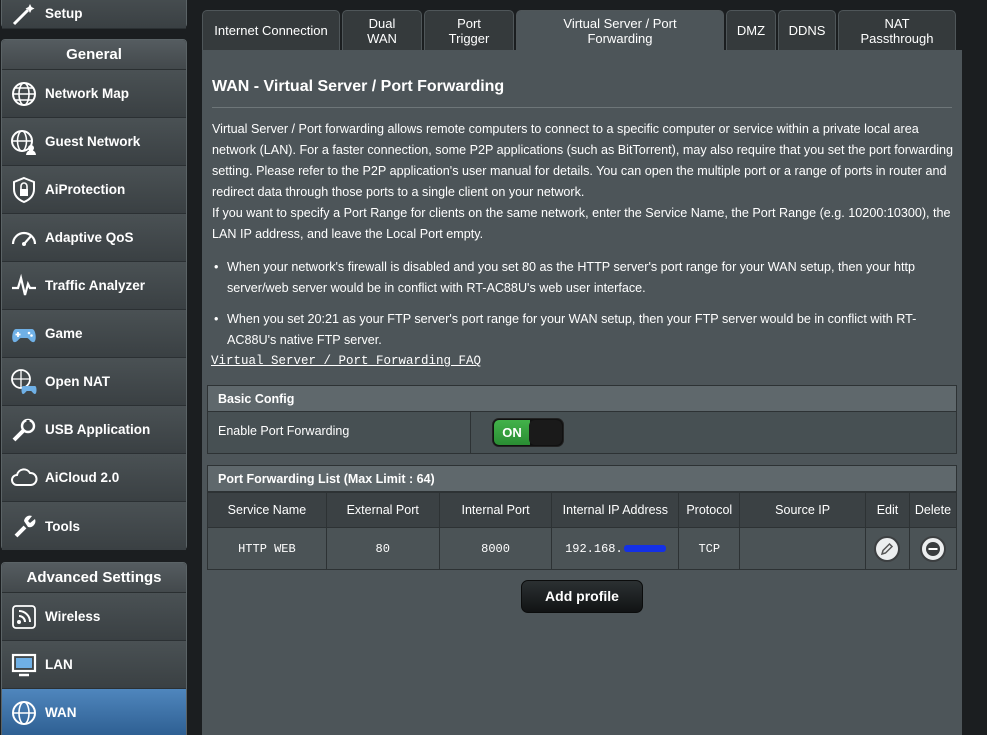  I want to click on sidebar-item-usb-application: USB Application, so click(94, 430).